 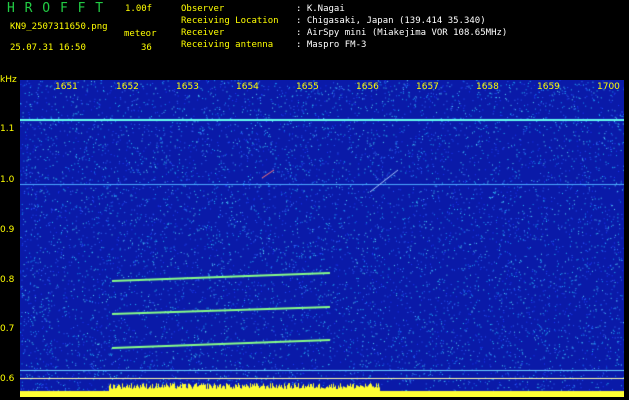 What do you see at coordinates (140, 34) in the screenshot?
I see `meteor-label: meteor` at bounding box center [140, 34].